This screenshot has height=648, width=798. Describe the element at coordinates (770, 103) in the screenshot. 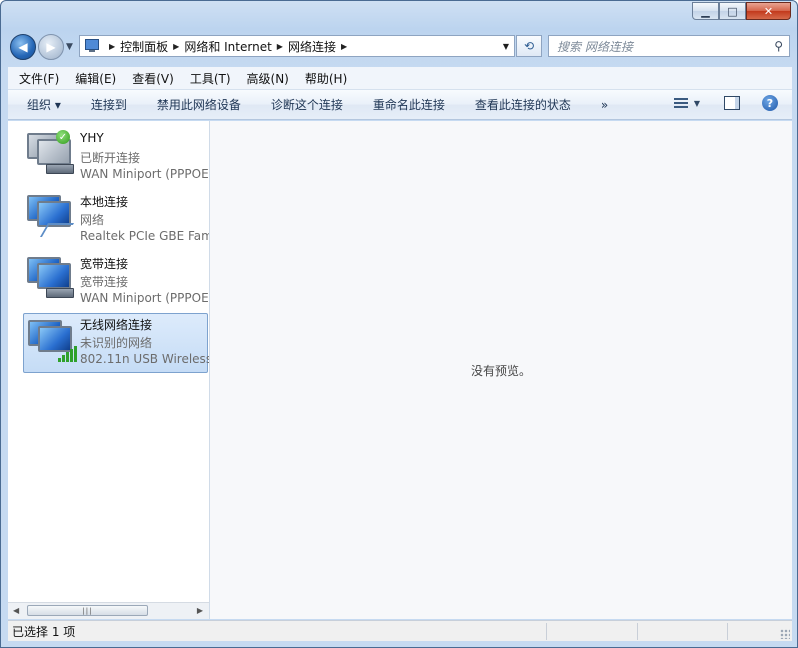

I see `help-icon: ?` at that location.